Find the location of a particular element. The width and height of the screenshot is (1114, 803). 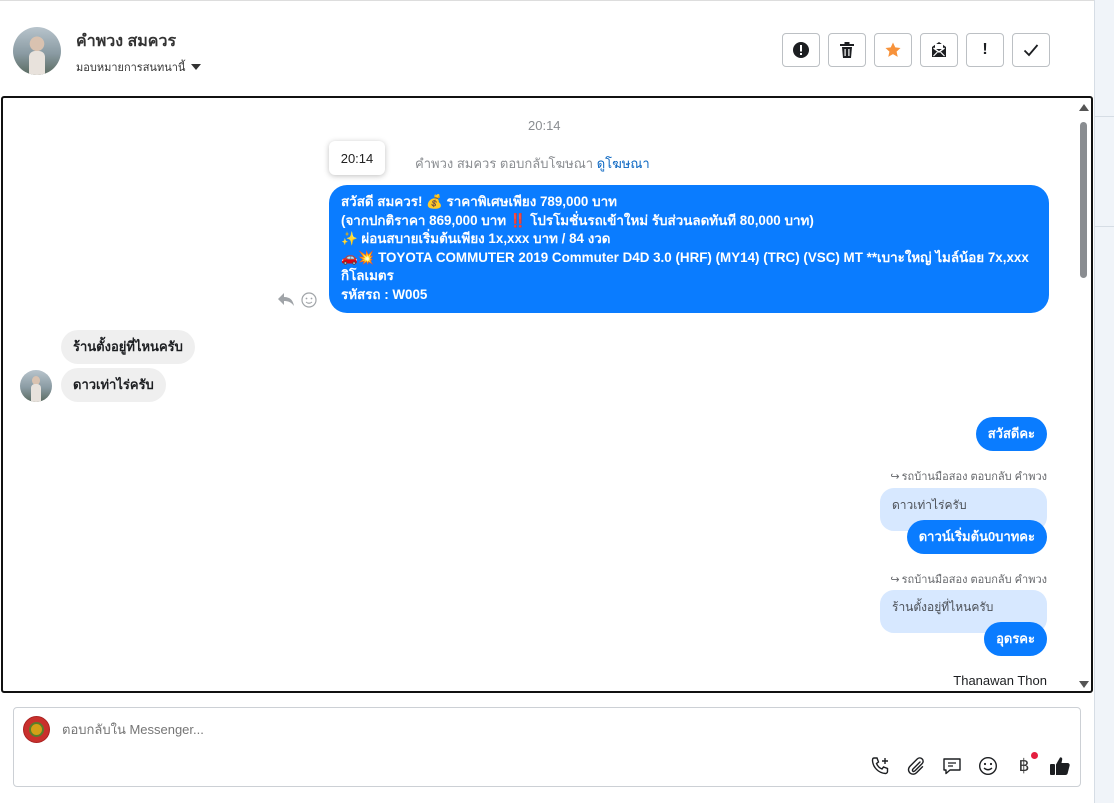

outgoing-message: อุดรคะ is located at coordinates (1015, 639).